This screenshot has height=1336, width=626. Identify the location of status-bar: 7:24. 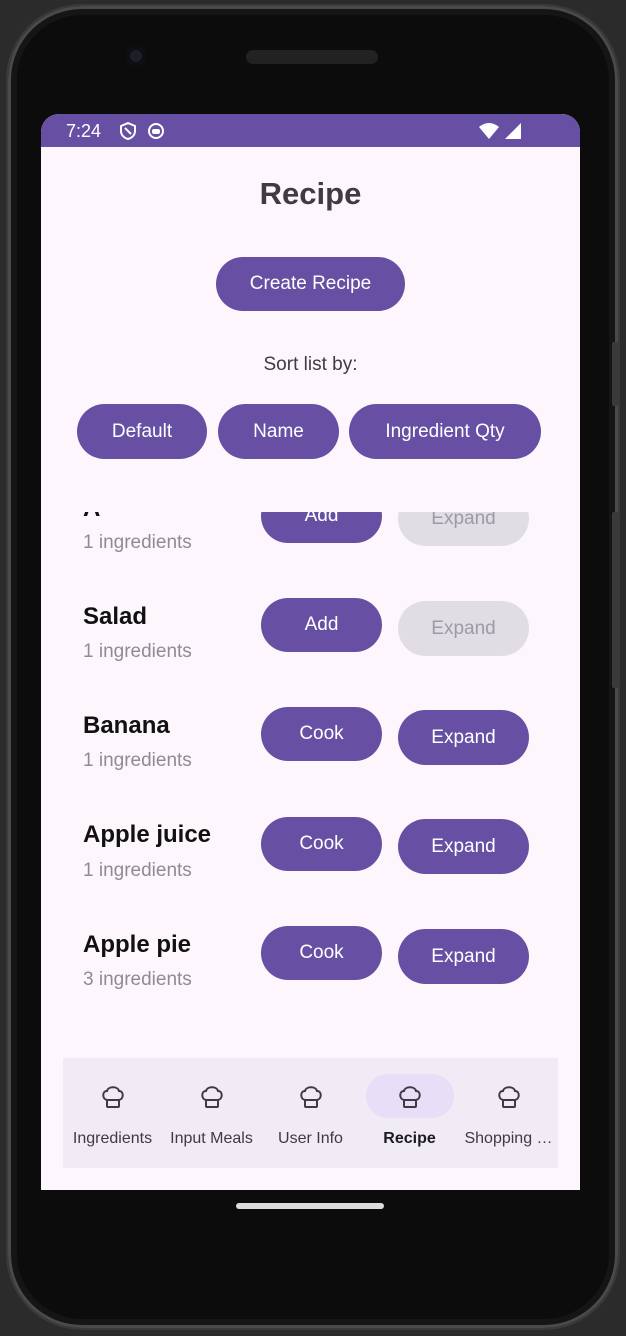
(310, 130).